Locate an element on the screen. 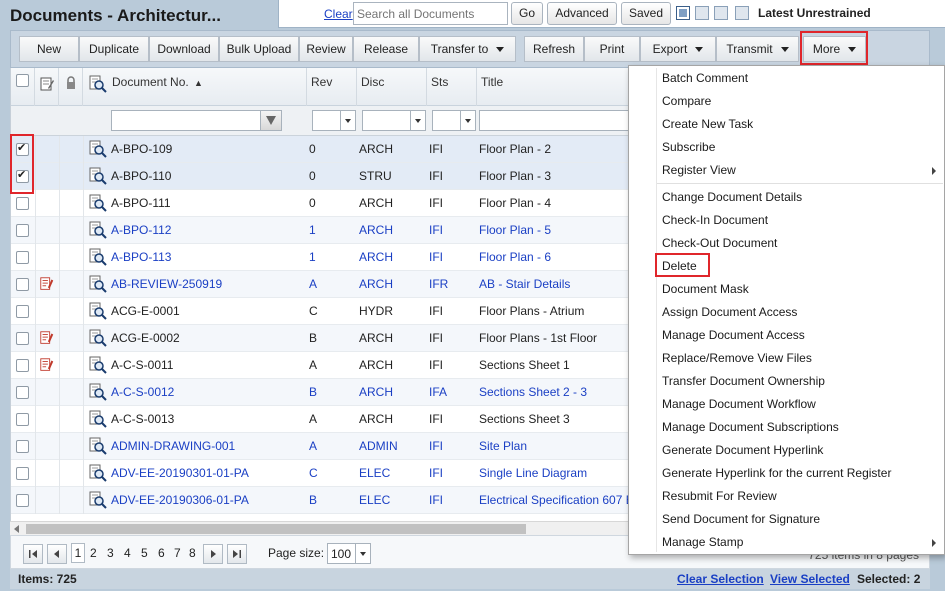 The image size is (945, 591). menu-item-manage-document-workflow: Manage Document Workflow is located at coordinates (786, 404).